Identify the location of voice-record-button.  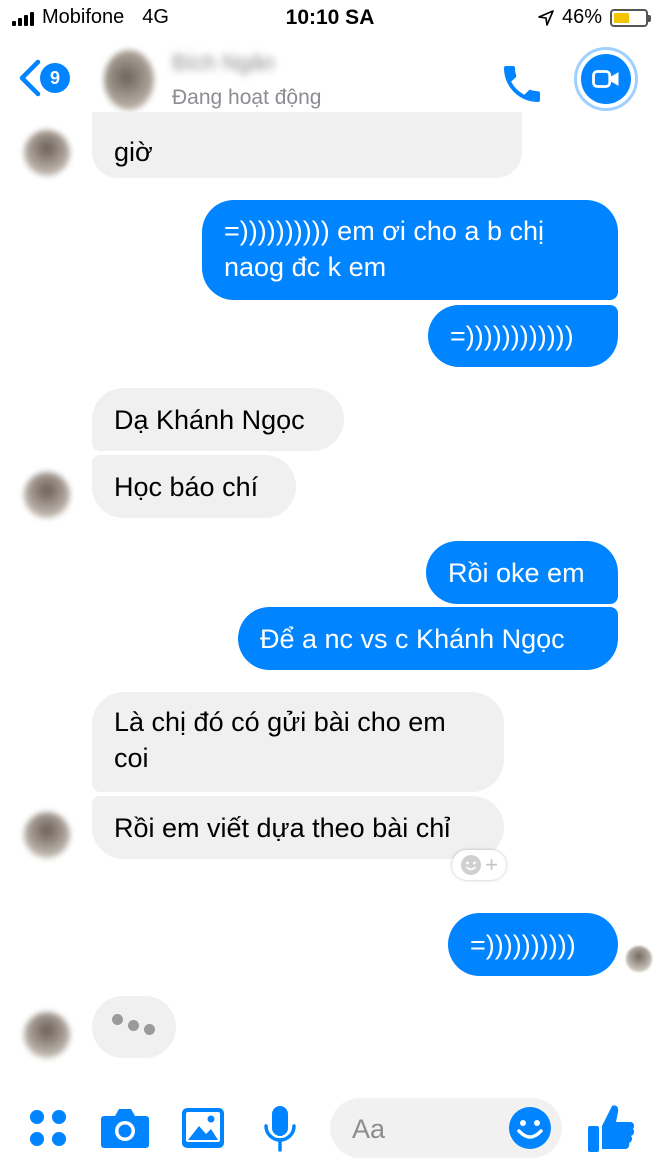
(280, 1131).